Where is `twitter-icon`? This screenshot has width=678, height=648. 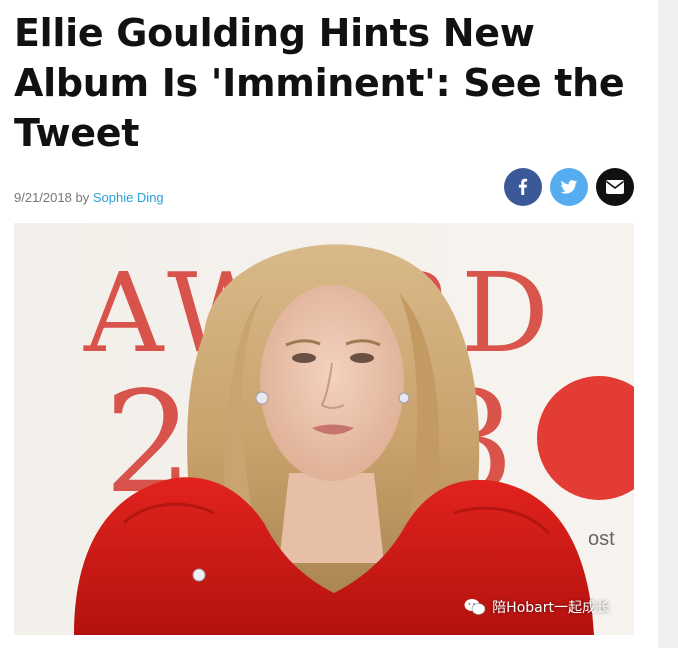
twitter-icon is located at coordinates (569, 187).